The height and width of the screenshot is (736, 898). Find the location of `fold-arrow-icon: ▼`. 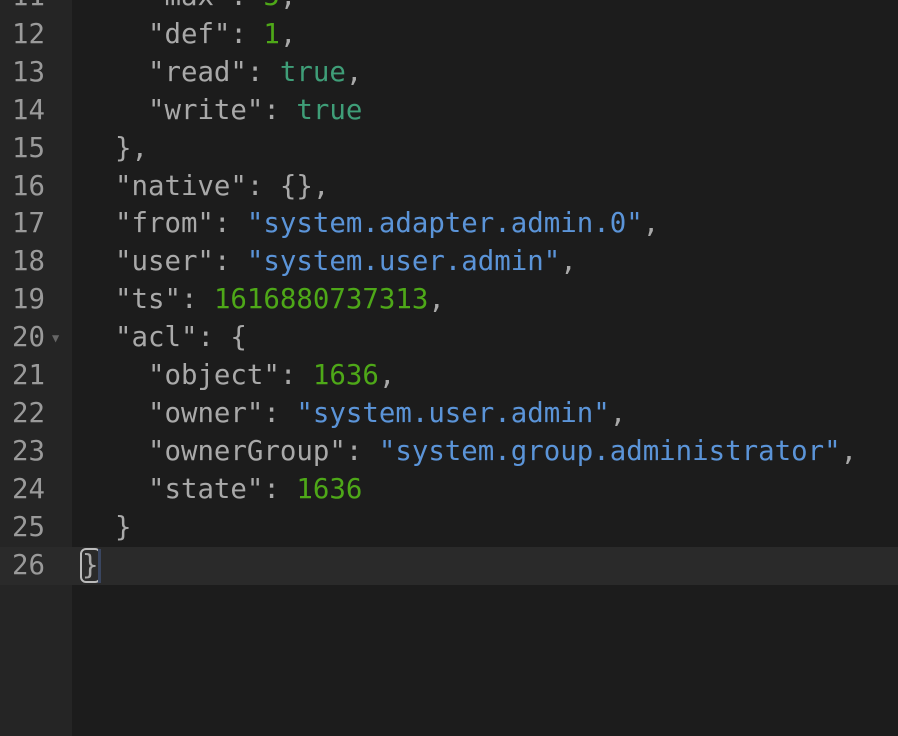

fold-arrow-icon: ▼ is located at coordinates (55, 338).